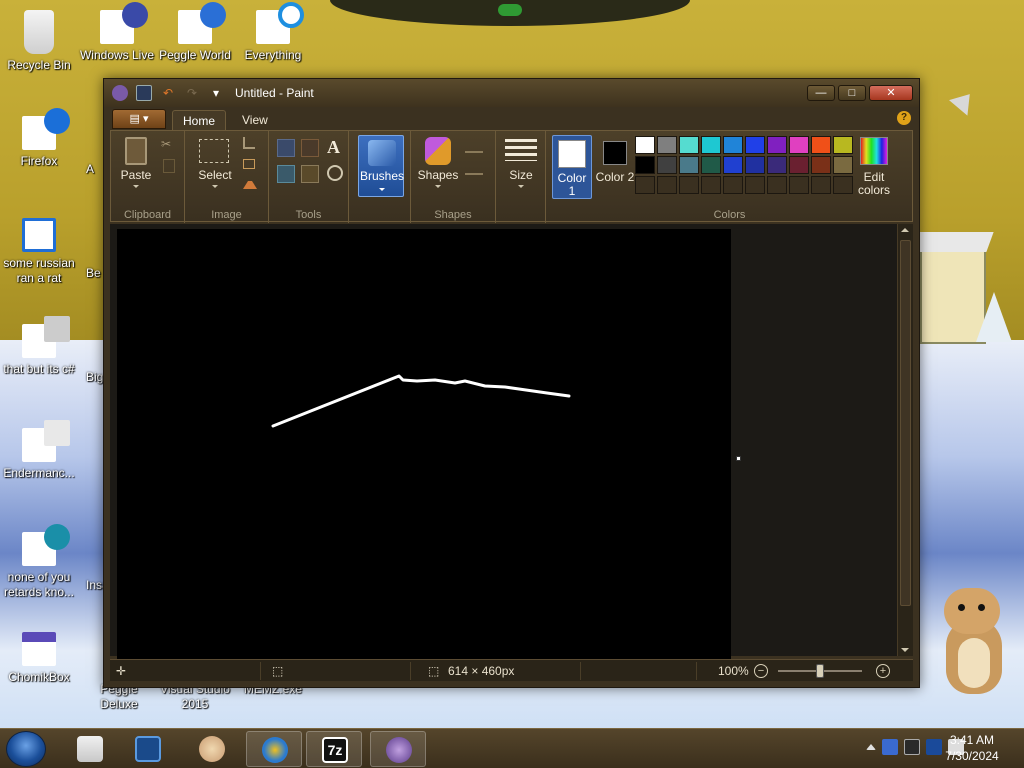  I want to click on taskbar-item-7zip: 7z, so click(334, 749).